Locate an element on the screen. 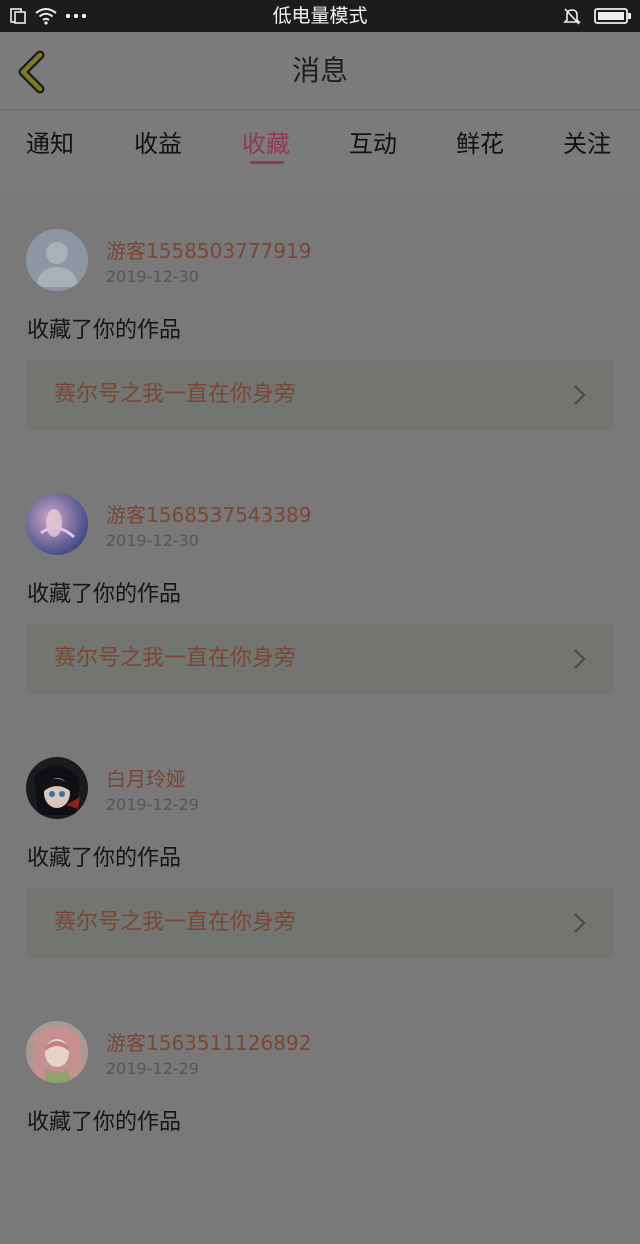 Image resolution: width=640 pixels, height=1244 pixels. default-avatar-icon is located at coordinates (57, 260).